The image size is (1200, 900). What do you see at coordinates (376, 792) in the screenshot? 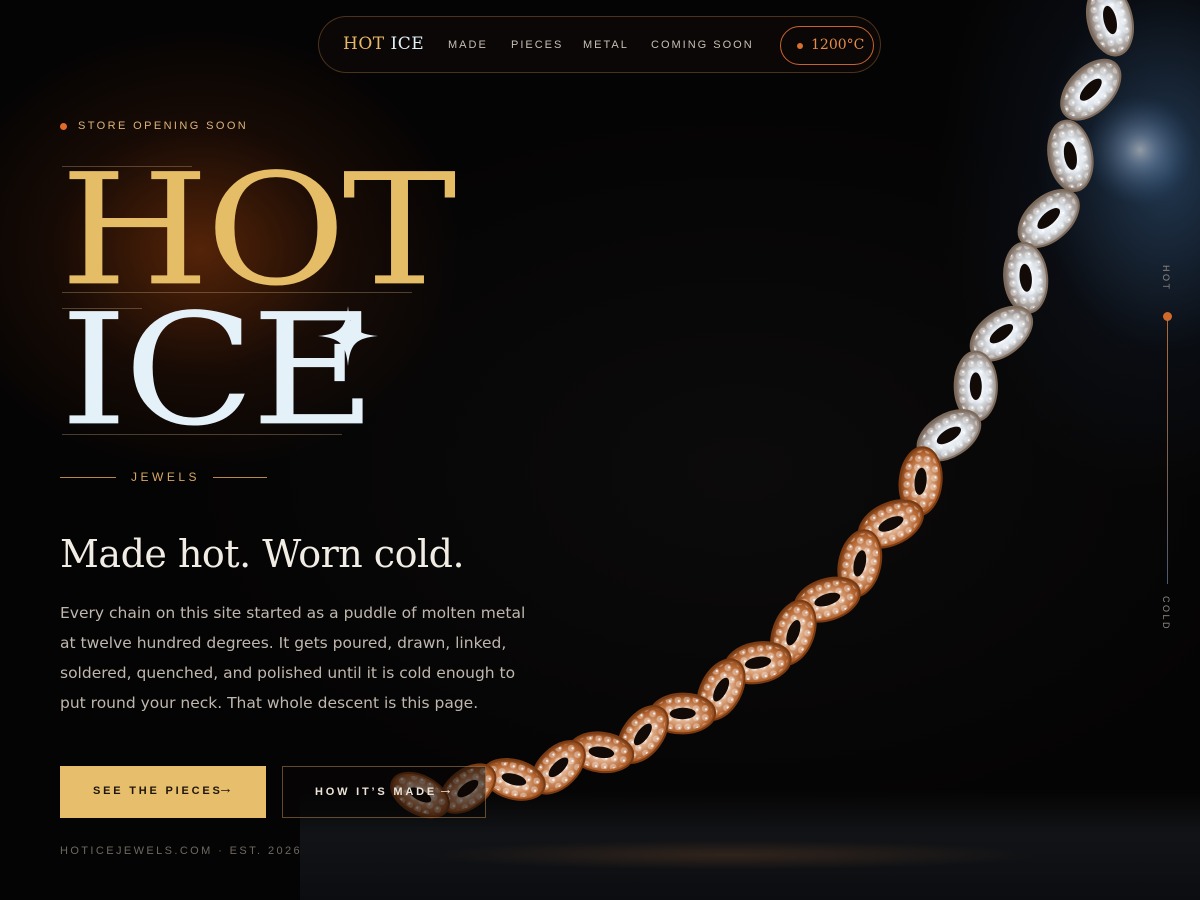
I see `how-its-made-label: HOW IT’S MADE` at bounding box center [376, 792].